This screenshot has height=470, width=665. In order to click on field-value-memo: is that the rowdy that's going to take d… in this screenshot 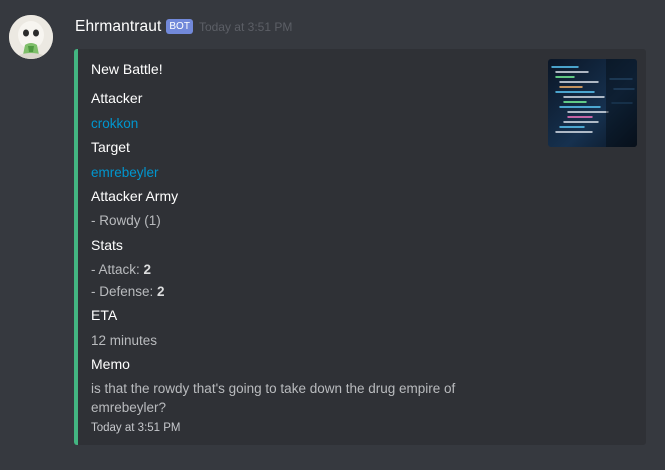, I will do `click(273, 398)`.